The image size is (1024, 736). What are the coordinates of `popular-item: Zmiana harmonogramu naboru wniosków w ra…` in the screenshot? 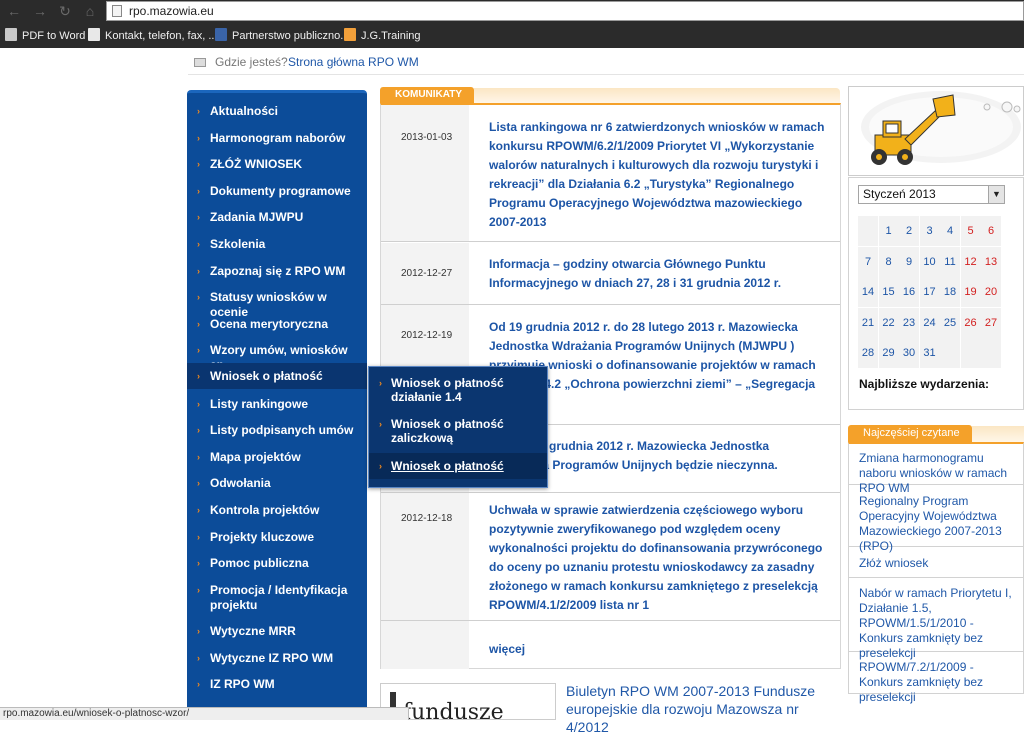 It's located at (936, 469).